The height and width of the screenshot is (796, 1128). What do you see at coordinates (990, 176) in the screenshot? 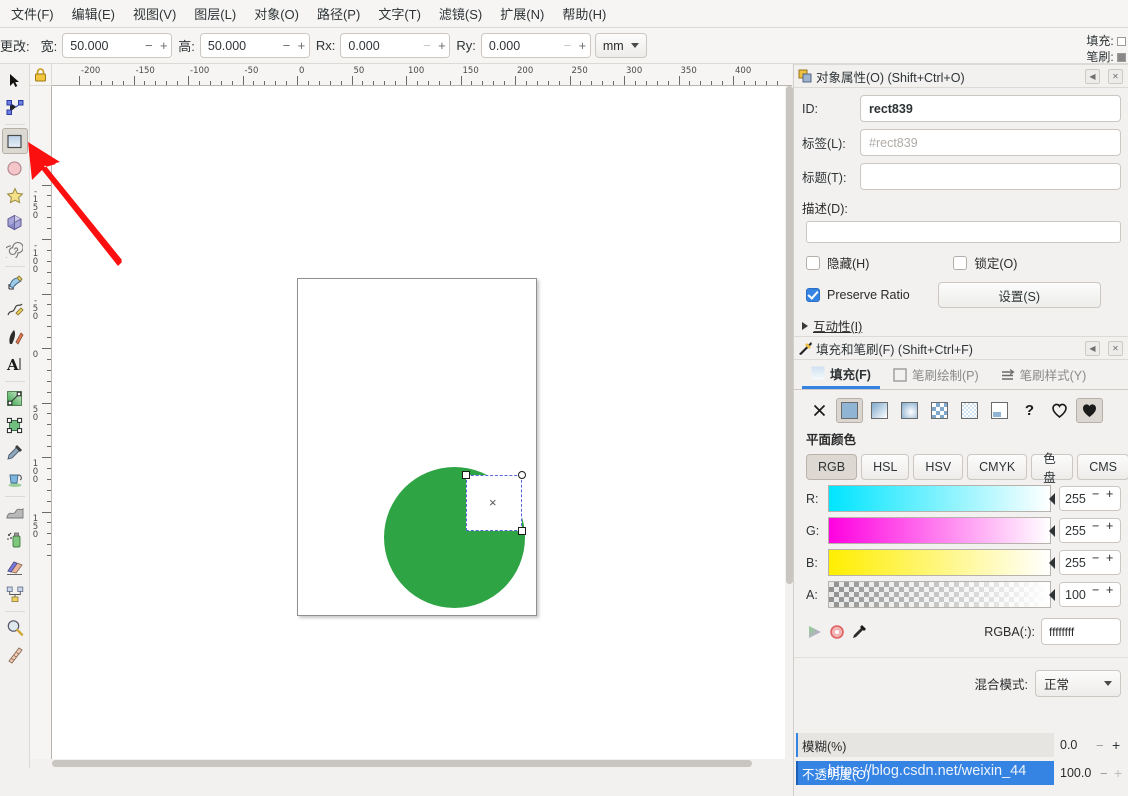
I see `object-title-input` at bounding box center [990, 176].